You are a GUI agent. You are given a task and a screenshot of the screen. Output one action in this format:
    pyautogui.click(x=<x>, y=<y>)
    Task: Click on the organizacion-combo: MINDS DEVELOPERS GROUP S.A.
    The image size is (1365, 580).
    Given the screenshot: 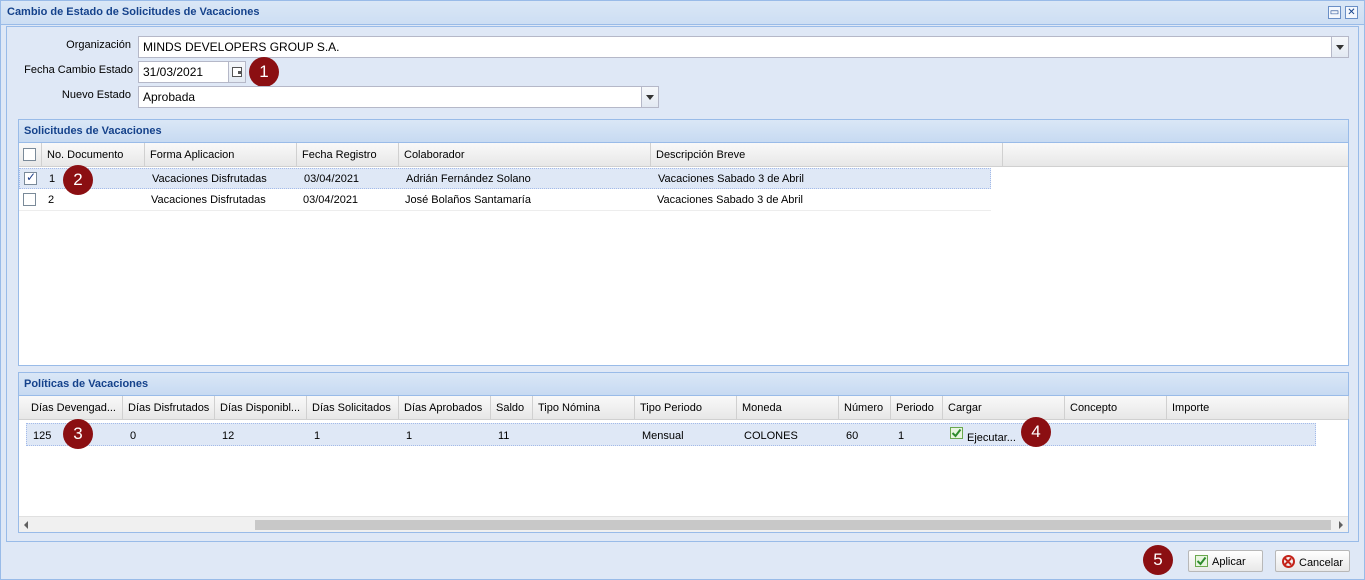 What is the action you would take?
    pyautogui.click(x=735, y=47)
    